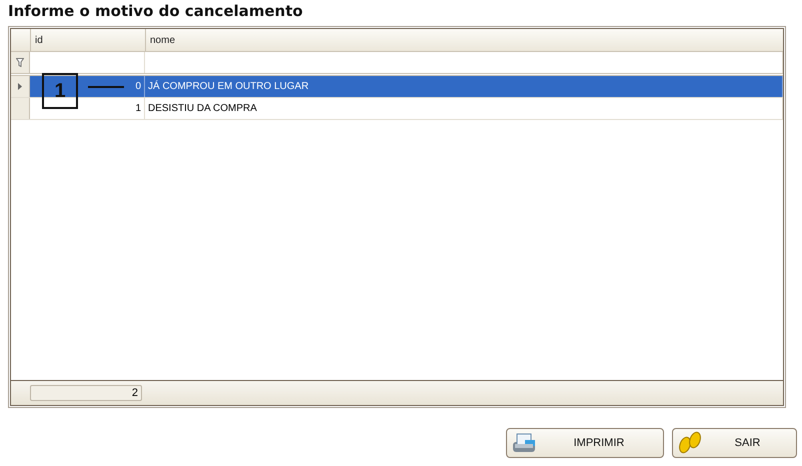  What do you see at coordinates (60, 91) in the screenshot?
I see `callout-label: 1` at bounding box center [60, 91].